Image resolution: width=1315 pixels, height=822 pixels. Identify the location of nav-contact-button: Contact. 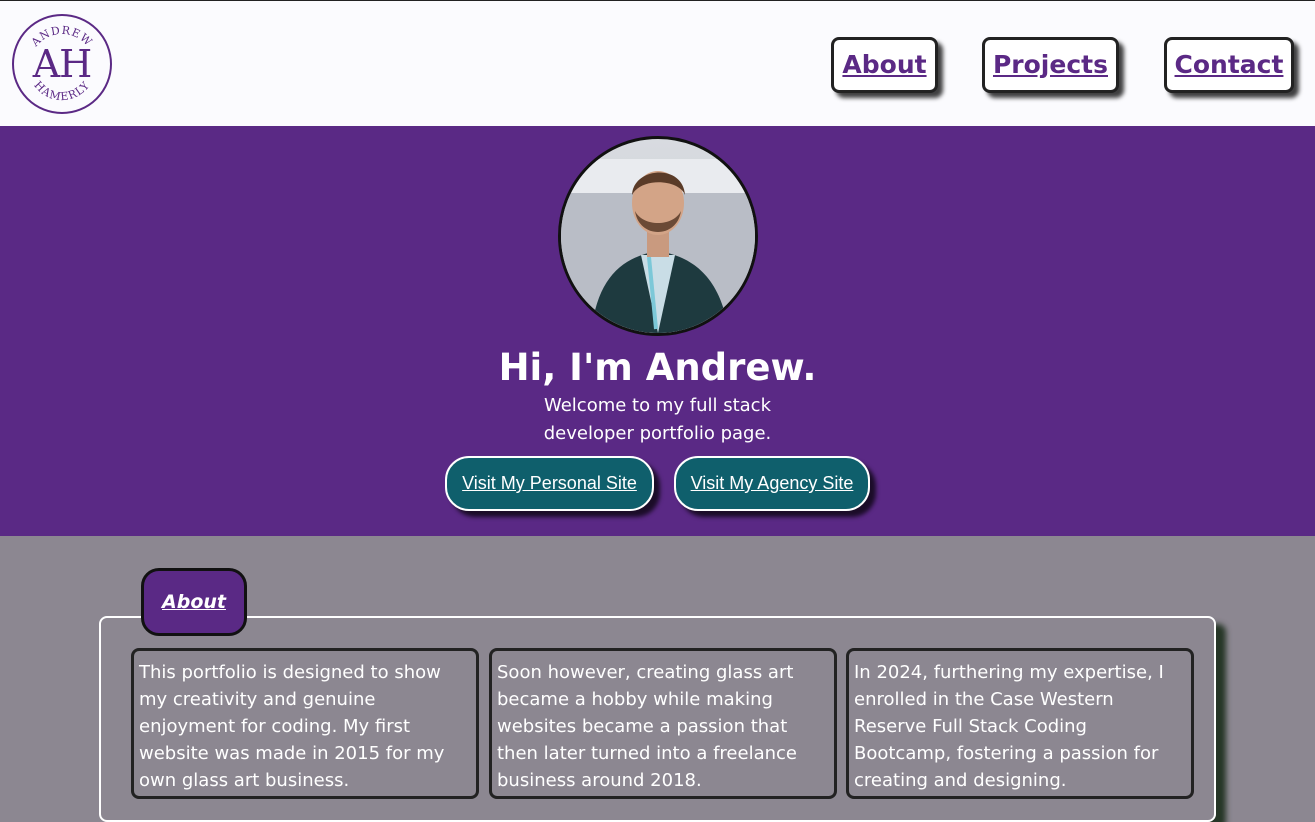
(1229, 65).